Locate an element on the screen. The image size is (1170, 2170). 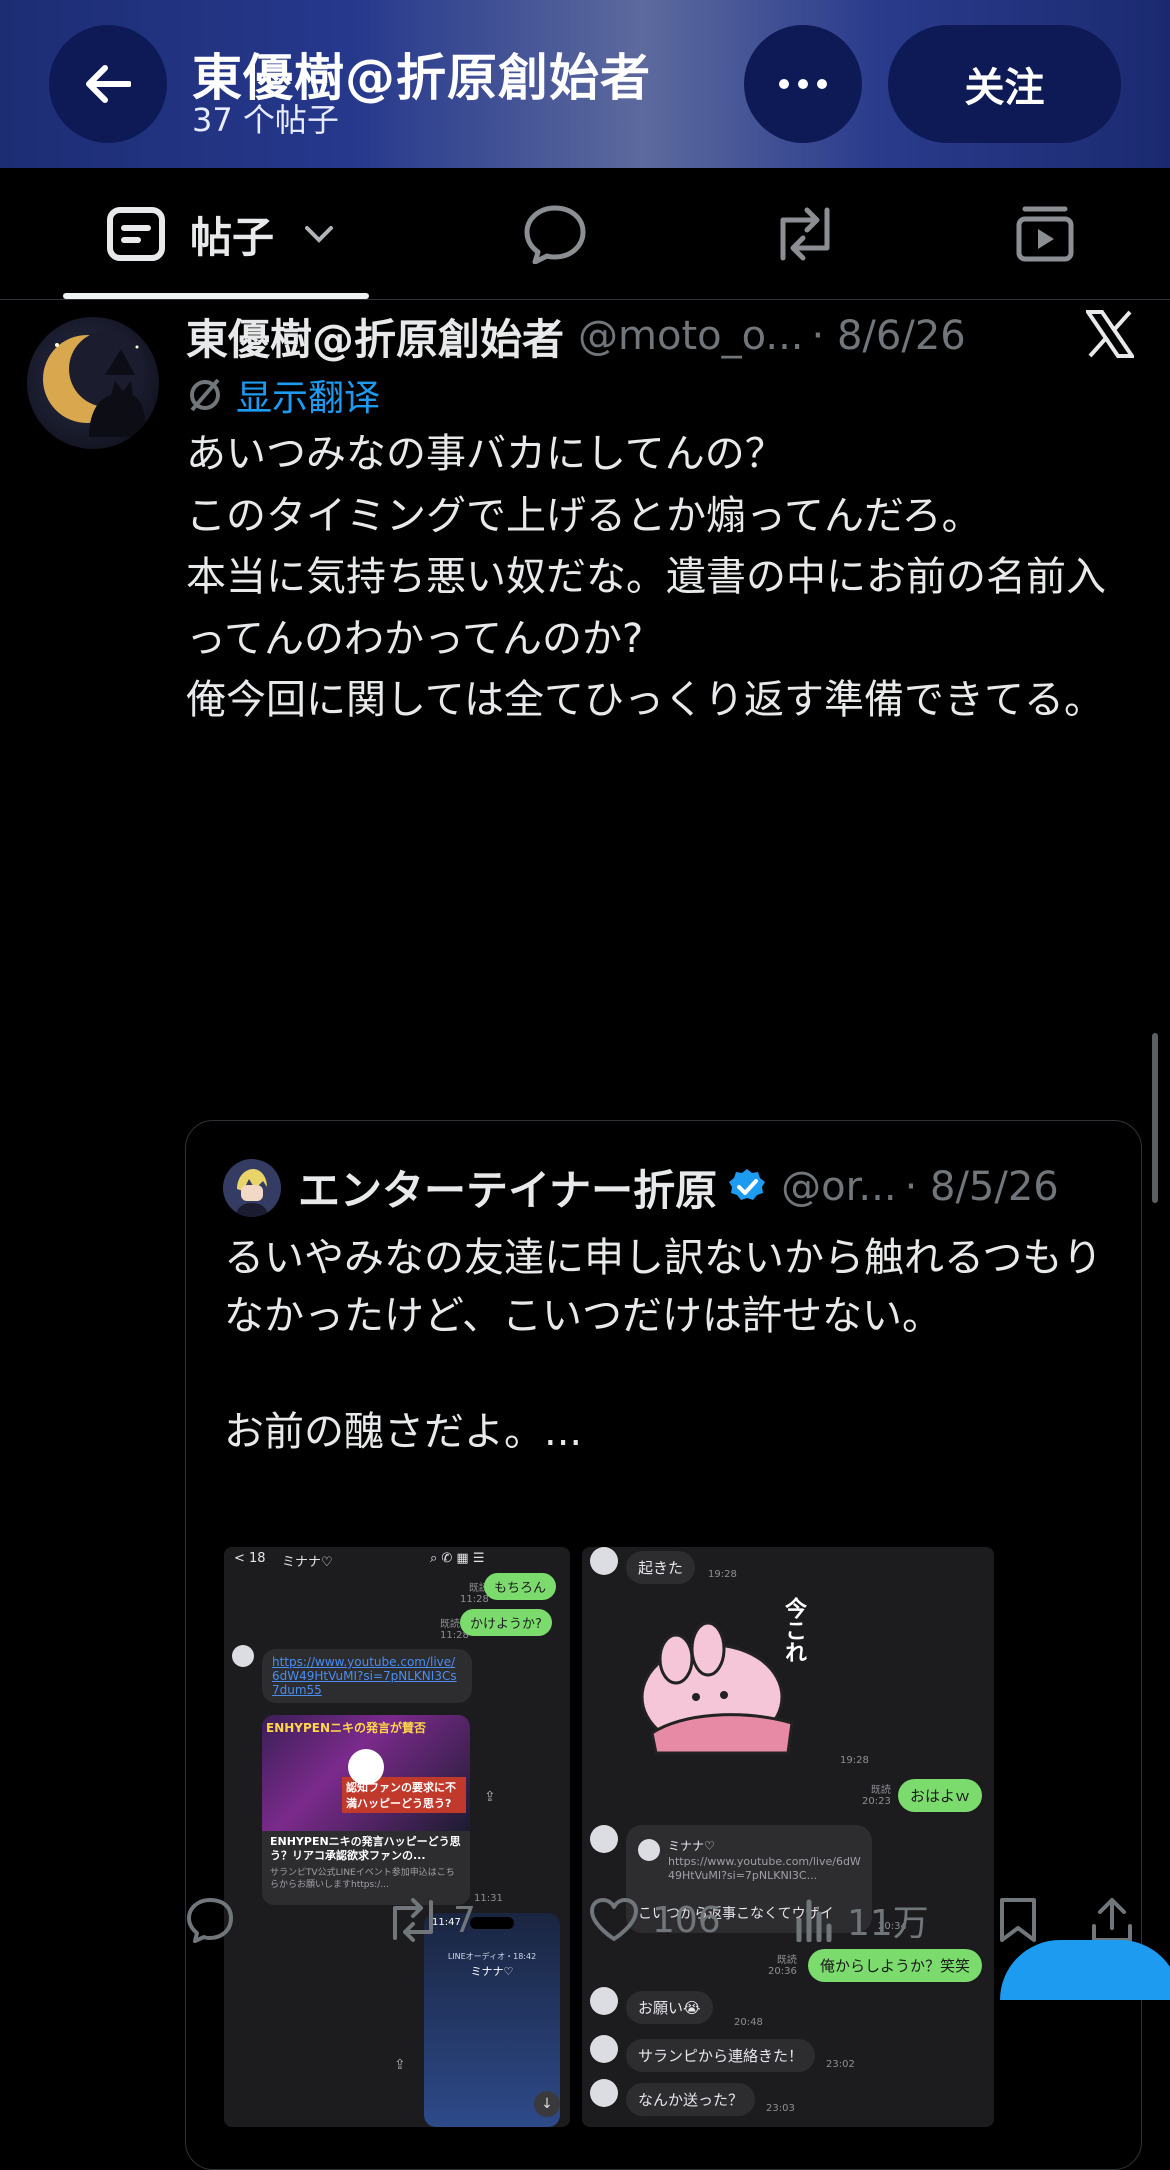
chat-bubble-received: サランピから連絡きた！ is located at coordinates (721, 2055).